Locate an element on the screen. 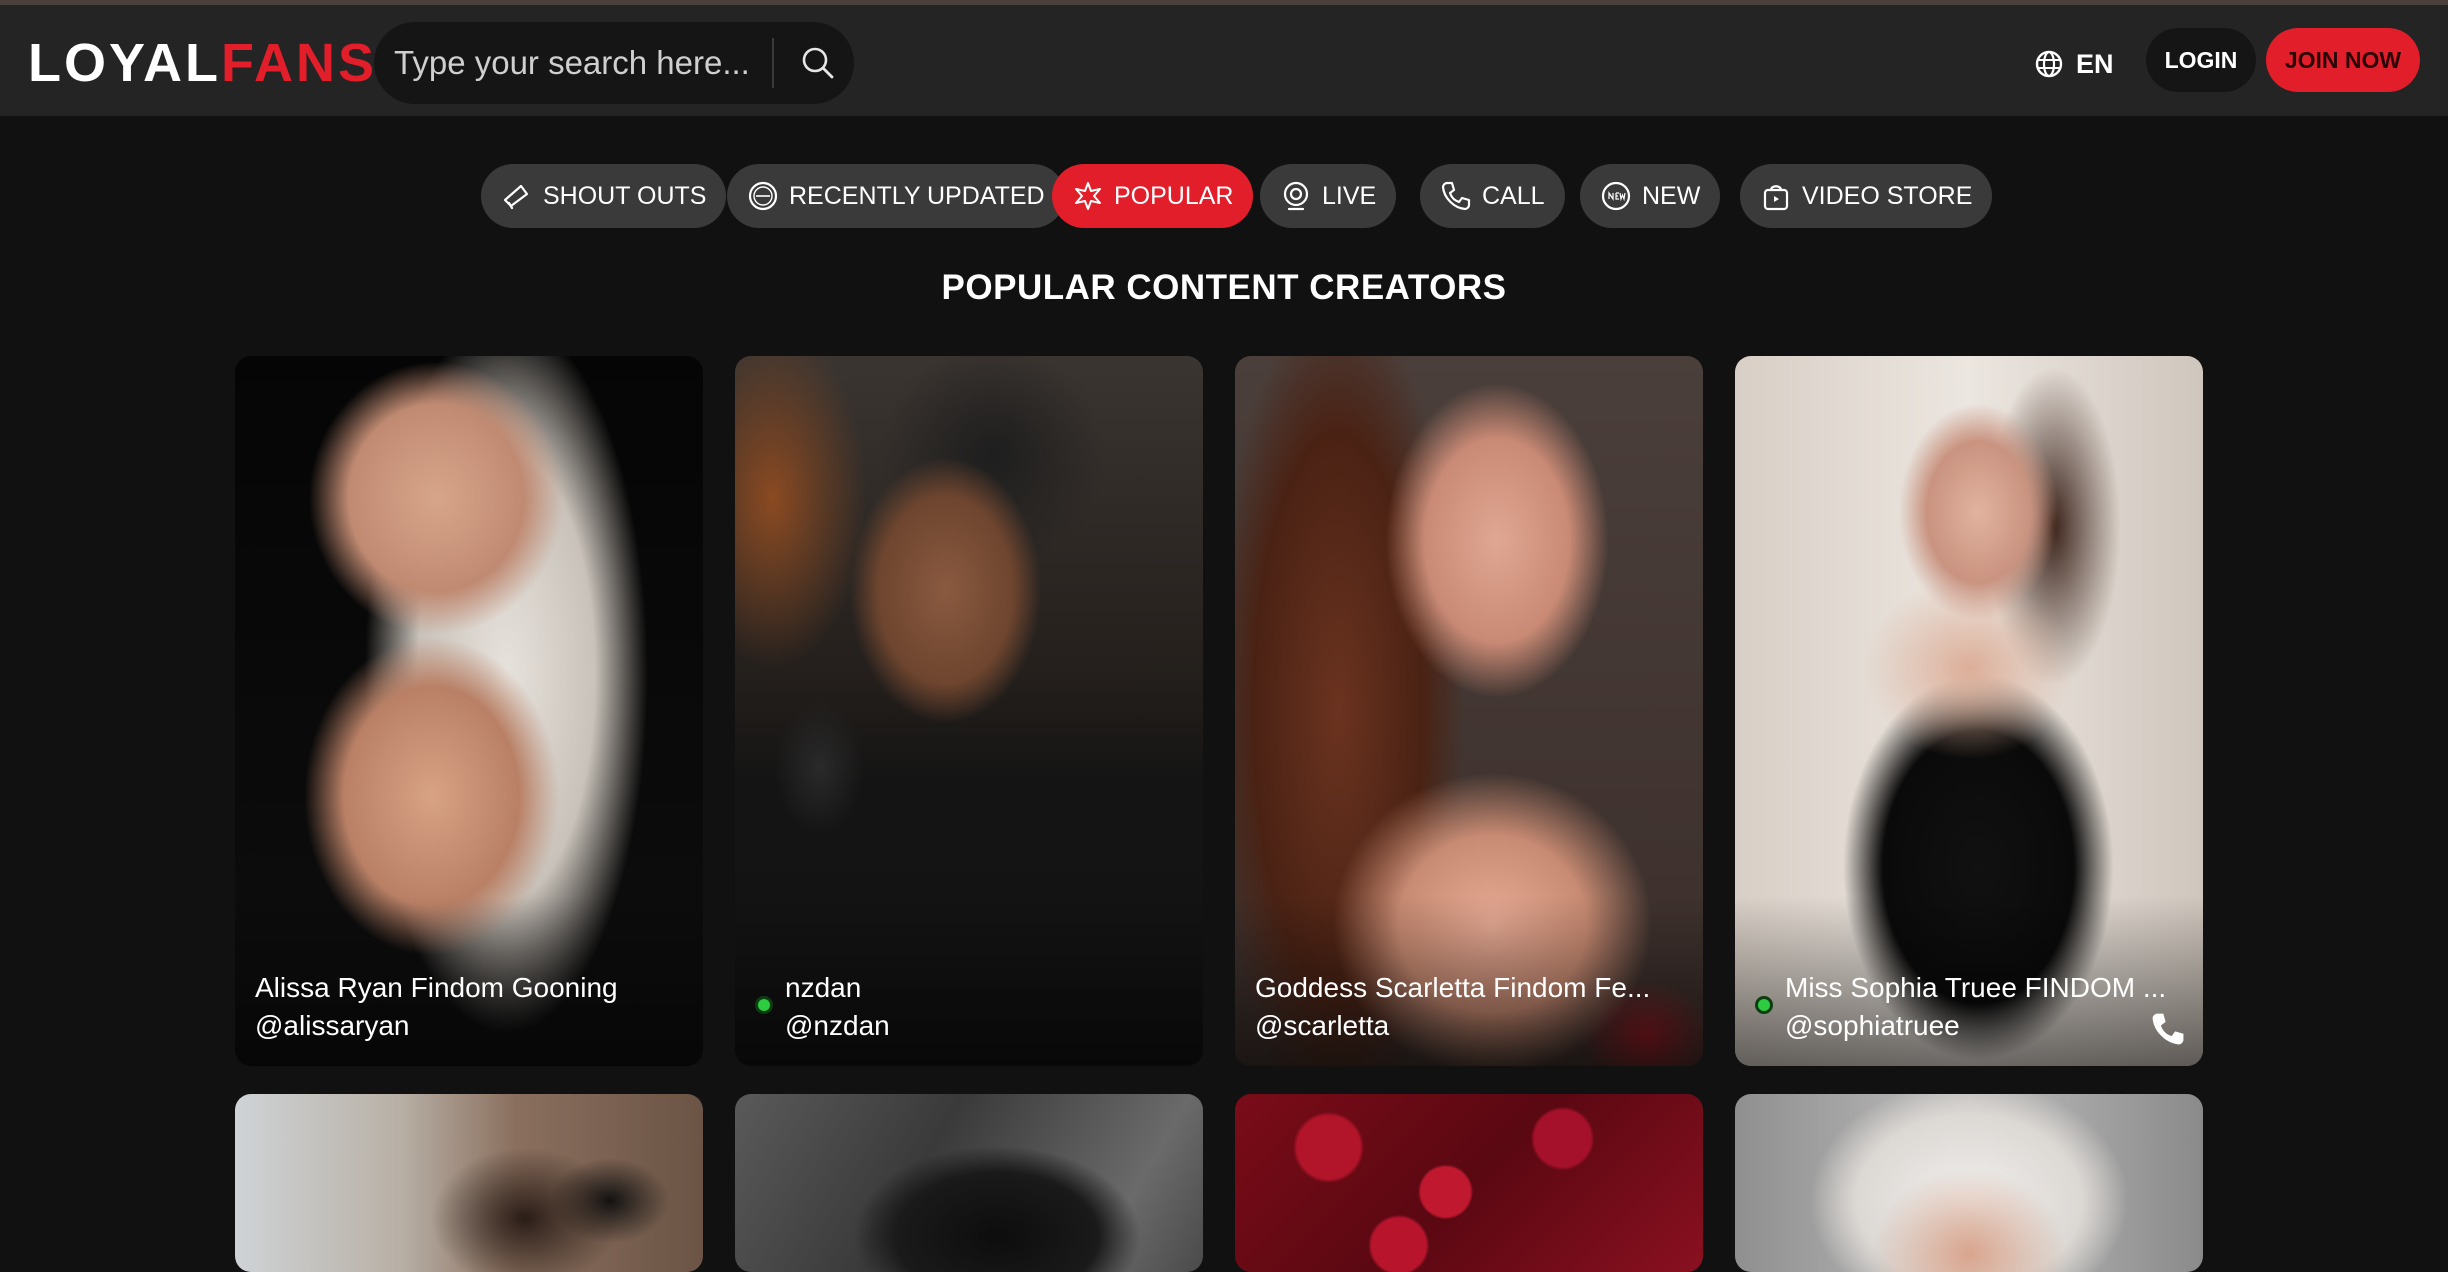 This screenshot has width=2448, height=1272. search-icon is located at coordinates (818, 63).